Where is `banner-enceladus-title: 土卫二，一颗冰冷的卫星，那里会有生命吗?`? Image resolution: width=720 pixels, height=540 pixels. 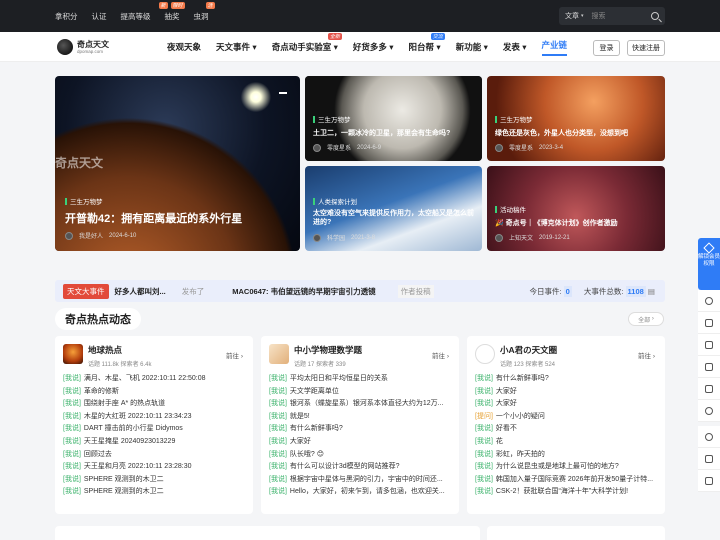 banner-enceladus-title: 土卫二，一颗冰冷的卫星，那里会有生命吗? is located at coordinates (381, 133).